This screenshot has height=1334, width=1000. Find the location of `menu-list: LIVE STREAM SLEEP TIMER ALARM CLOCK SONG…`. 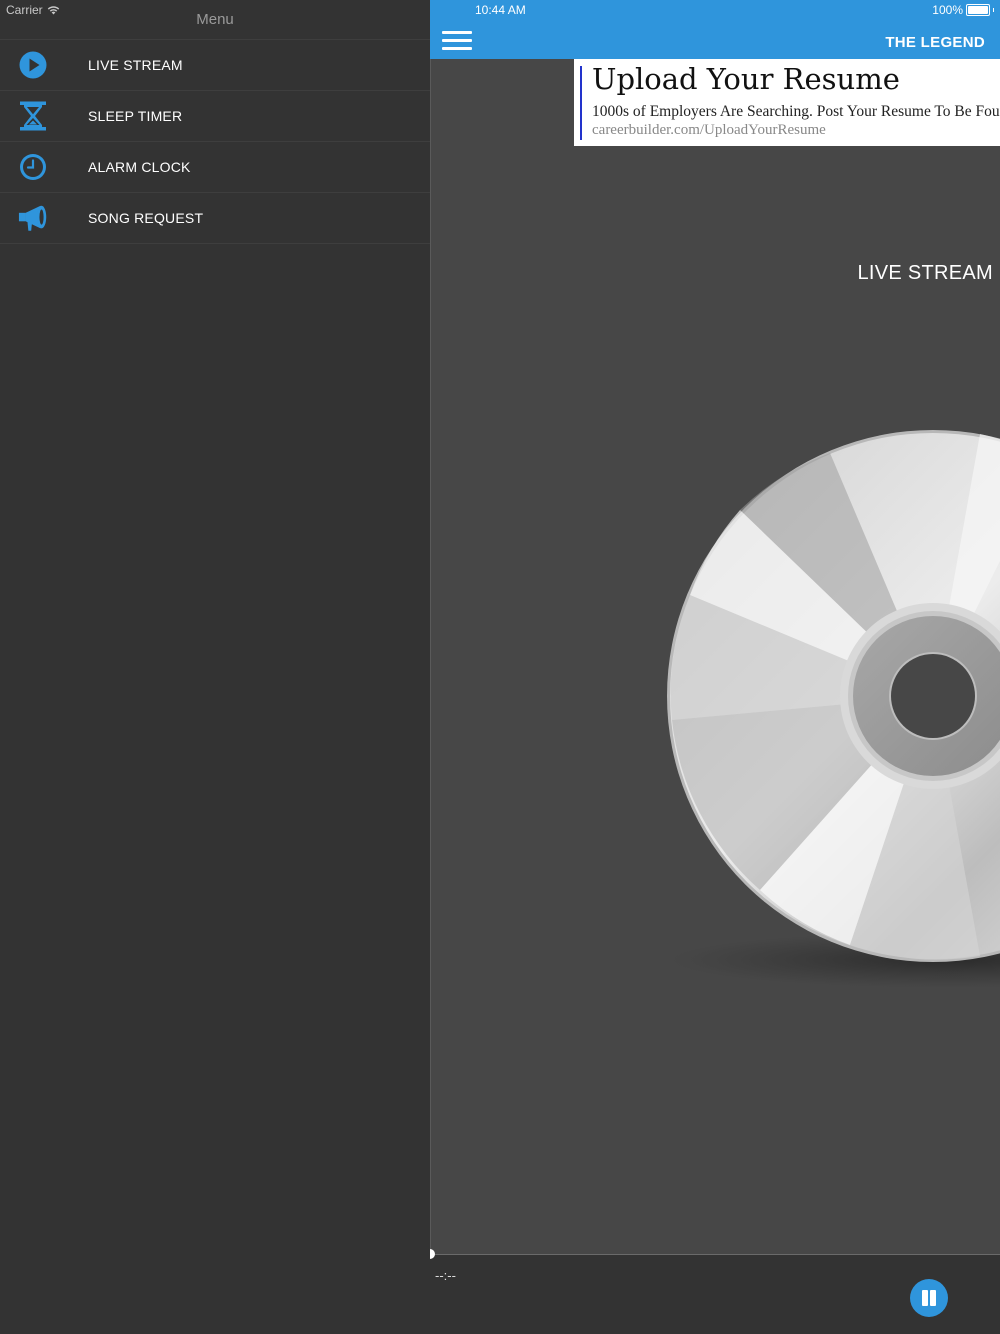

menu-list: LIVE STREAM SLEEP TIMER ALARM CLOCK SONG… is located at coordinates (215, 141).